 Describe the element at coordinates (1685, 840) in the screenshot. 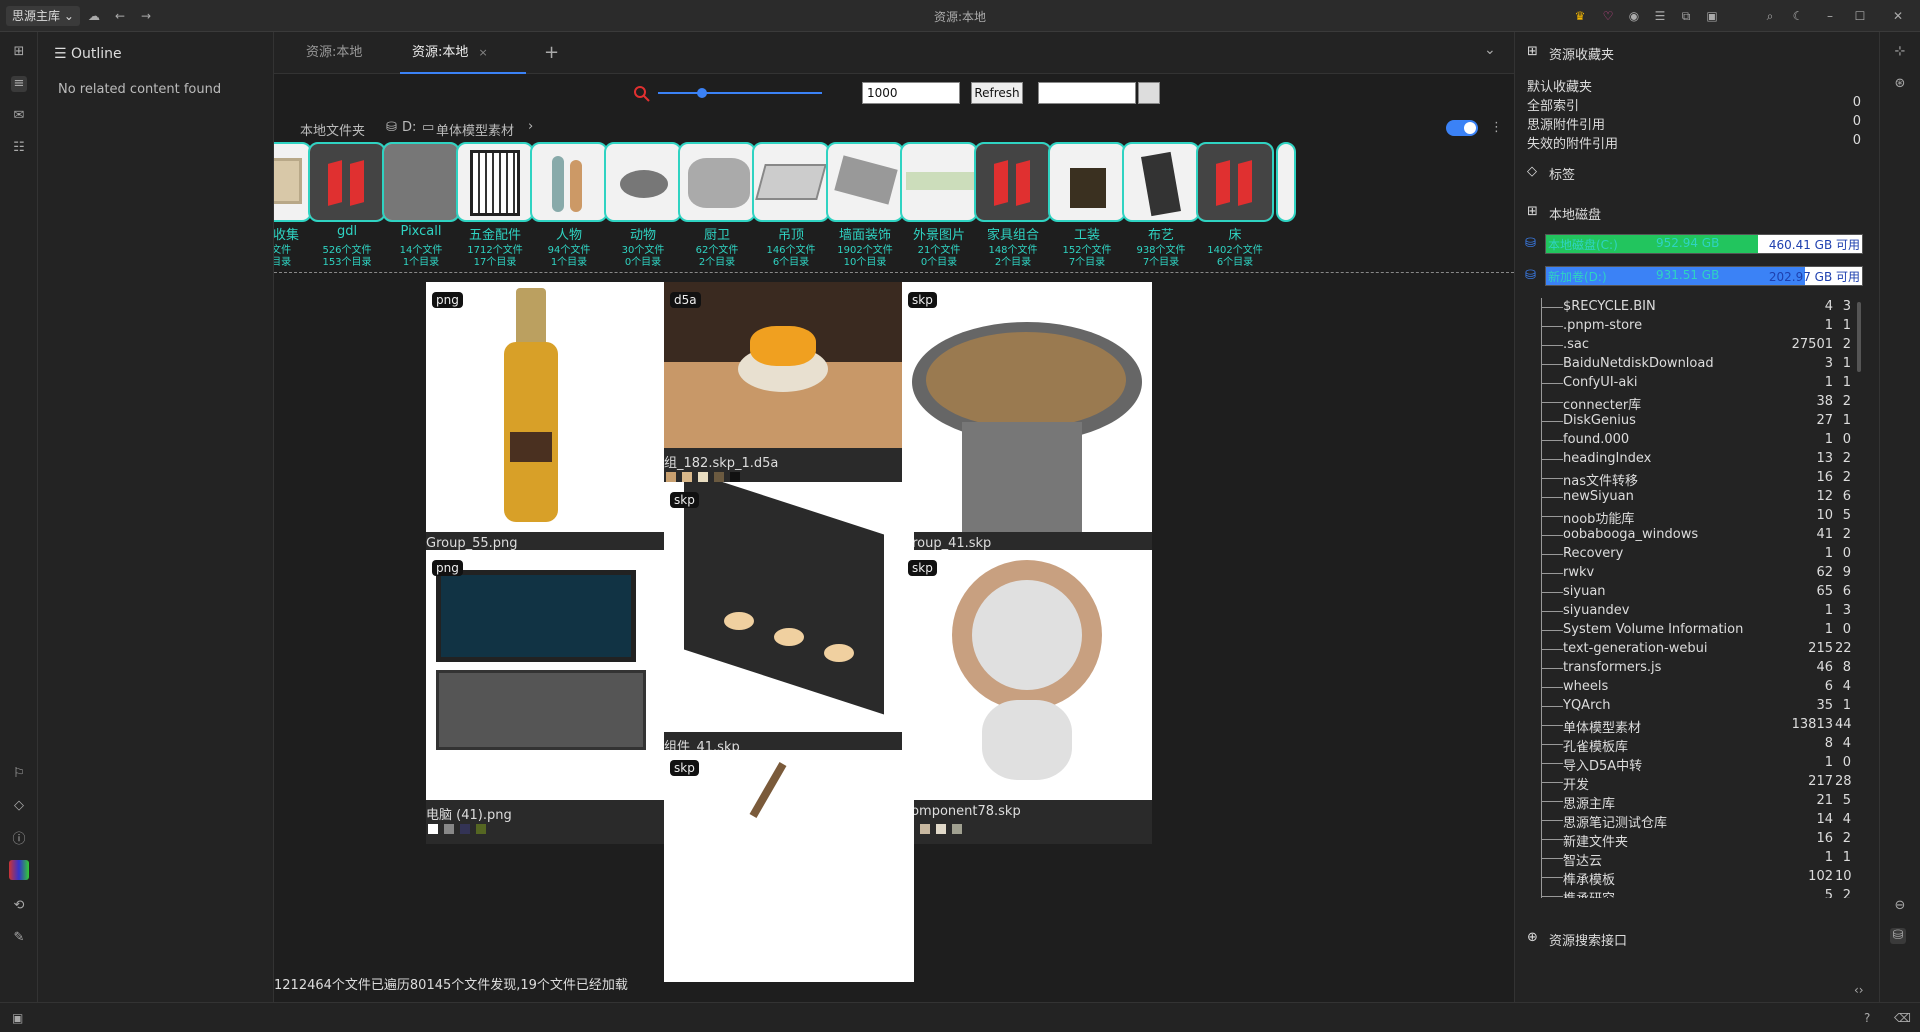

I see `tree-folder-item: 新建文件夹 16 2` at that location.